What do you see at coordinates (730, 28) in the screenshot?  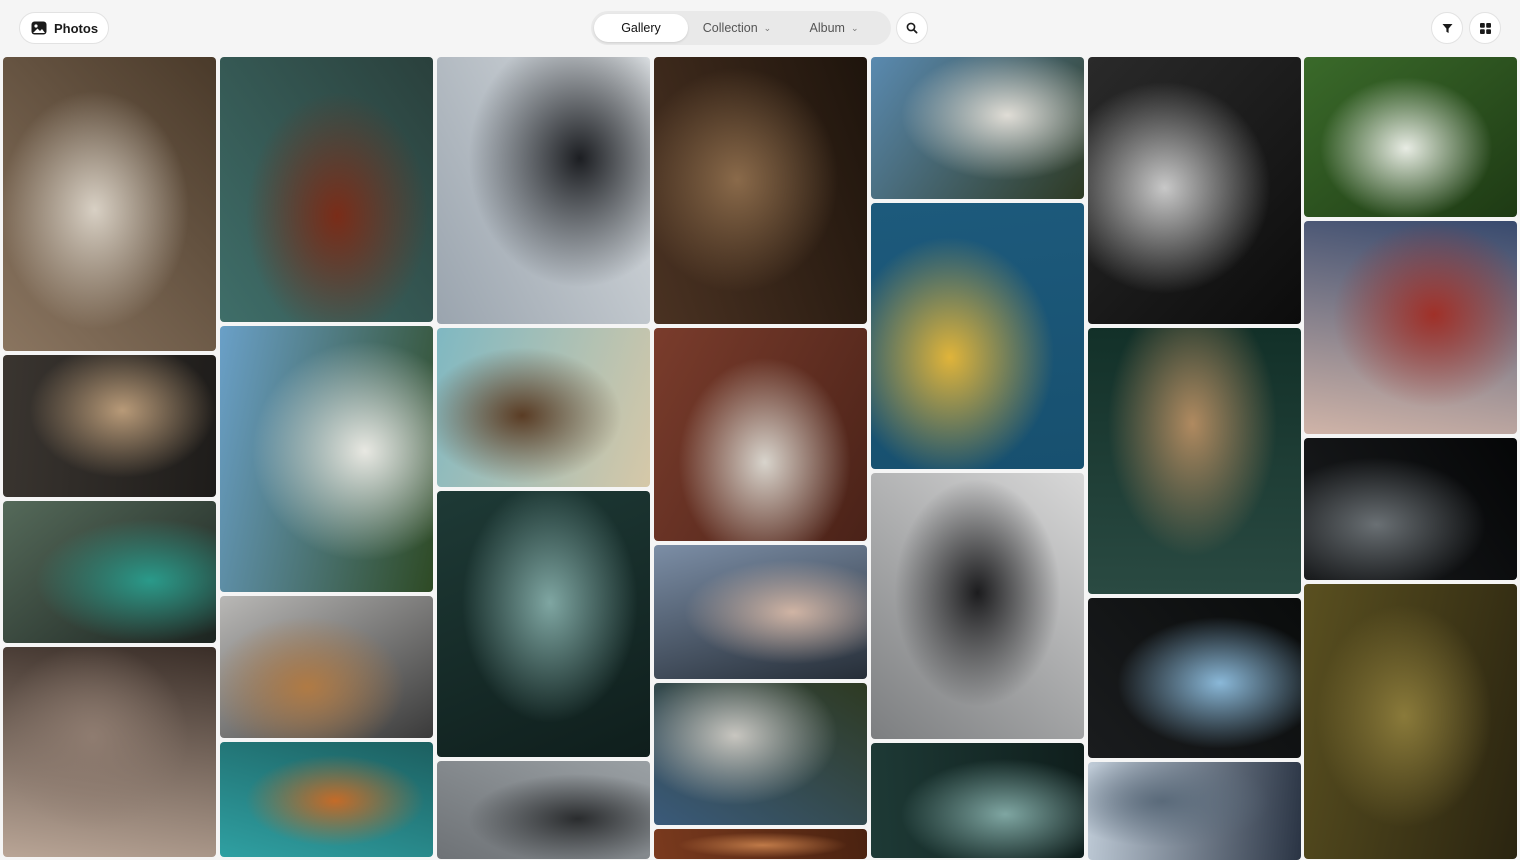 I see `tab-collection-label: Collection` at bounding box center [730, 28].